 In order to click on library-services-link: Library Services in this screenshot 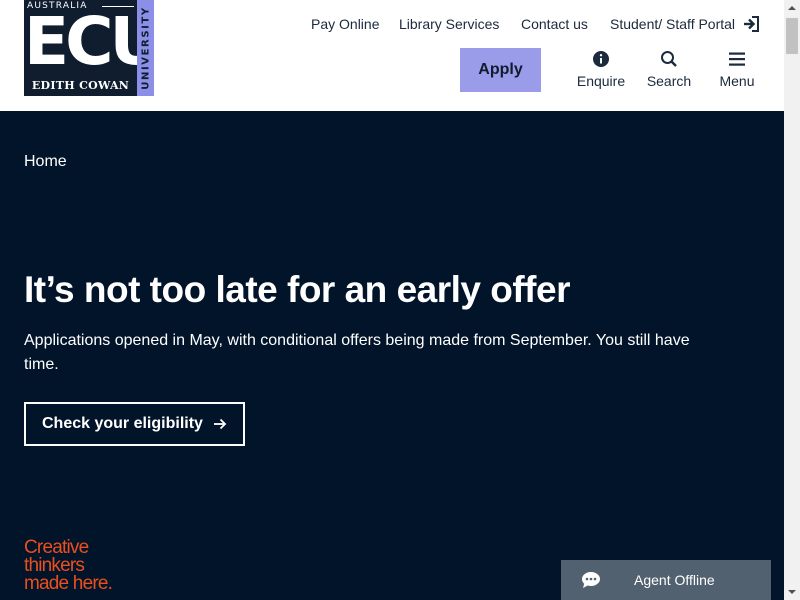, I will do `click(449, 24)`.